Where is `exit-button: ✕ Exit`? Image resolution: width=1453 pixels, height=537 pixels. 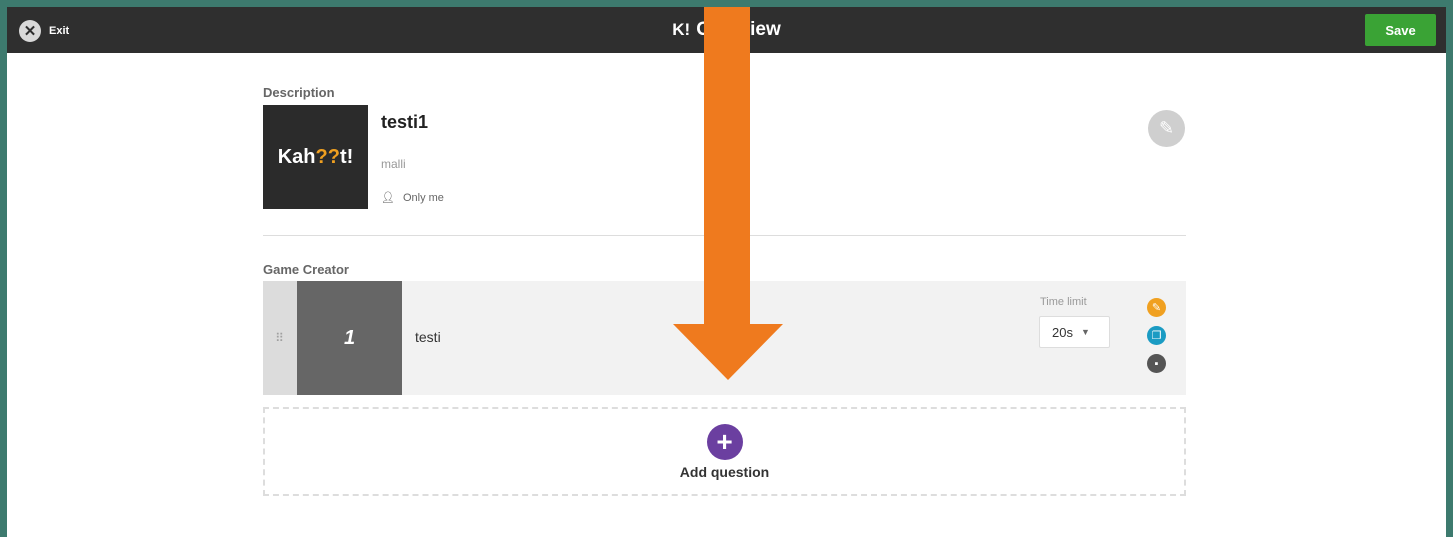 exit-button: ✕ Exit is located at coordinates (44, 31).